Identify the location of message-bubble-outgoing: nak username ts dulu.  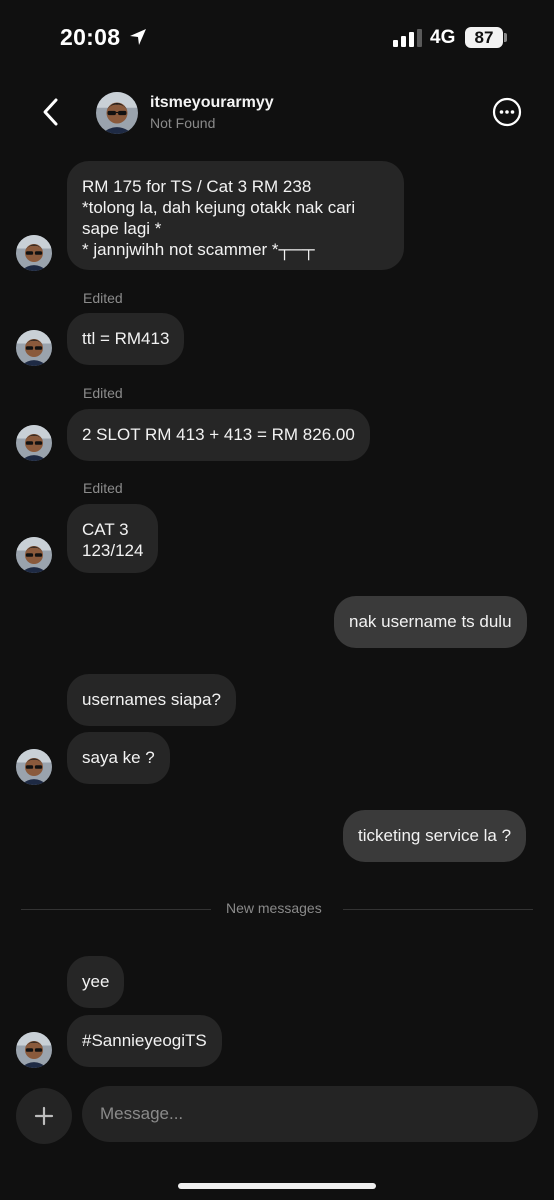
(430, 622).